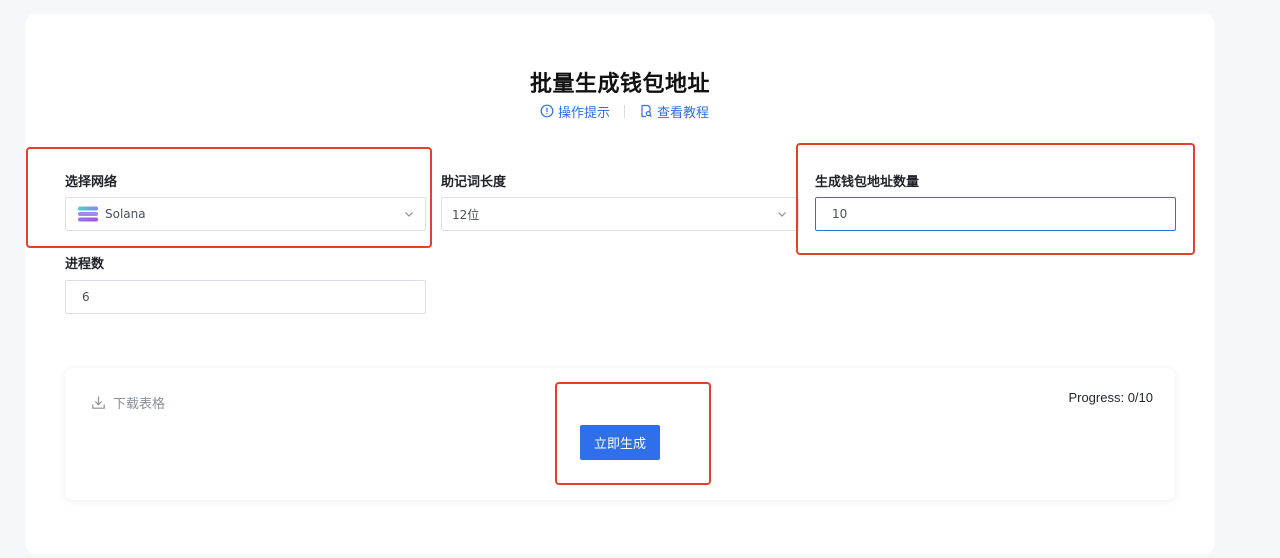 The width and height of the screenshot is (1280, 558). What do you see at coordinates (245, 297) in the screenshot?
I see `threads-input: 6` at bounding box center [245, 297].